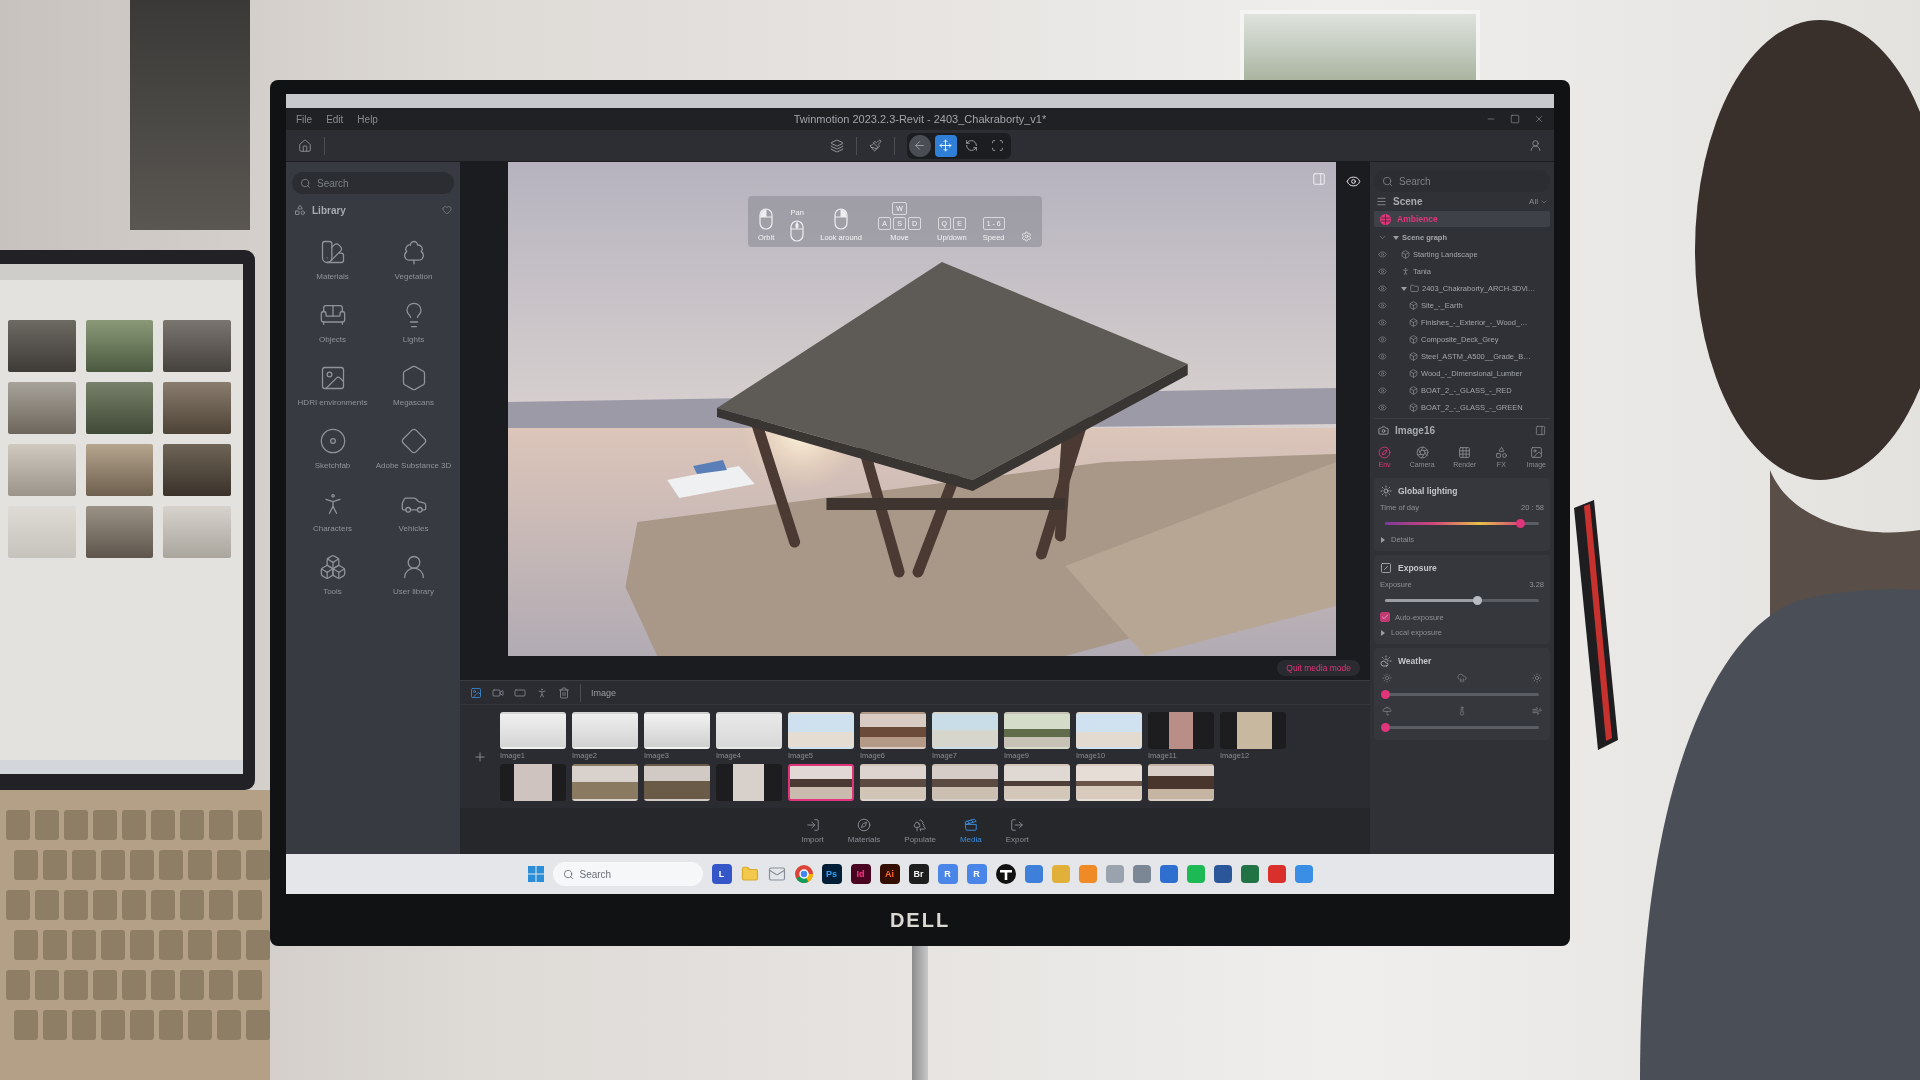 The width and height of the screenshot is (1920, 1080). Describe the element at coordinates (332, 259) in the screenshot. I see `library-item: Materials` at that location.